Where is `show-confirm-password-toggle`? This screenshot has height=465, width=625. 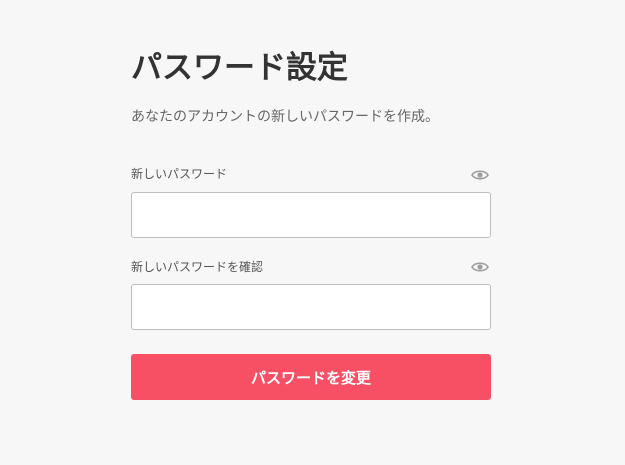
show-confirm-password-toggle is located at coordinates (480, 267).